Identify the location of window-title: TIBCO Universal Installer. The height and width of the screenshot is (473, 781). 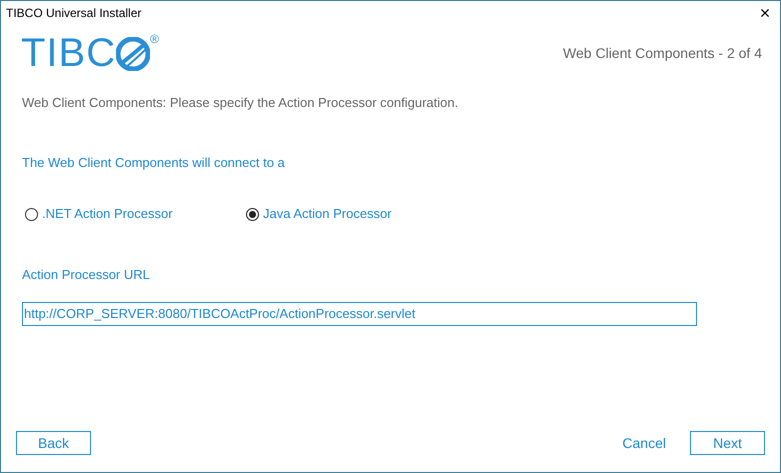
(74, 13).